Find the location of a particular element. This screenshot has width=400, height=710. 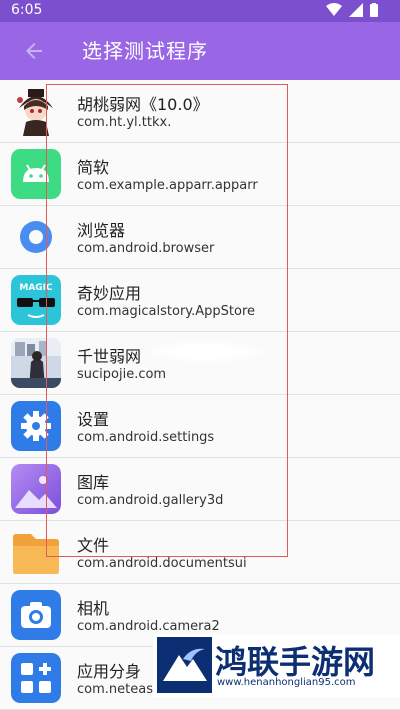

list-item: 浏览器 com.android.browser is located at coordinates (200, 237).